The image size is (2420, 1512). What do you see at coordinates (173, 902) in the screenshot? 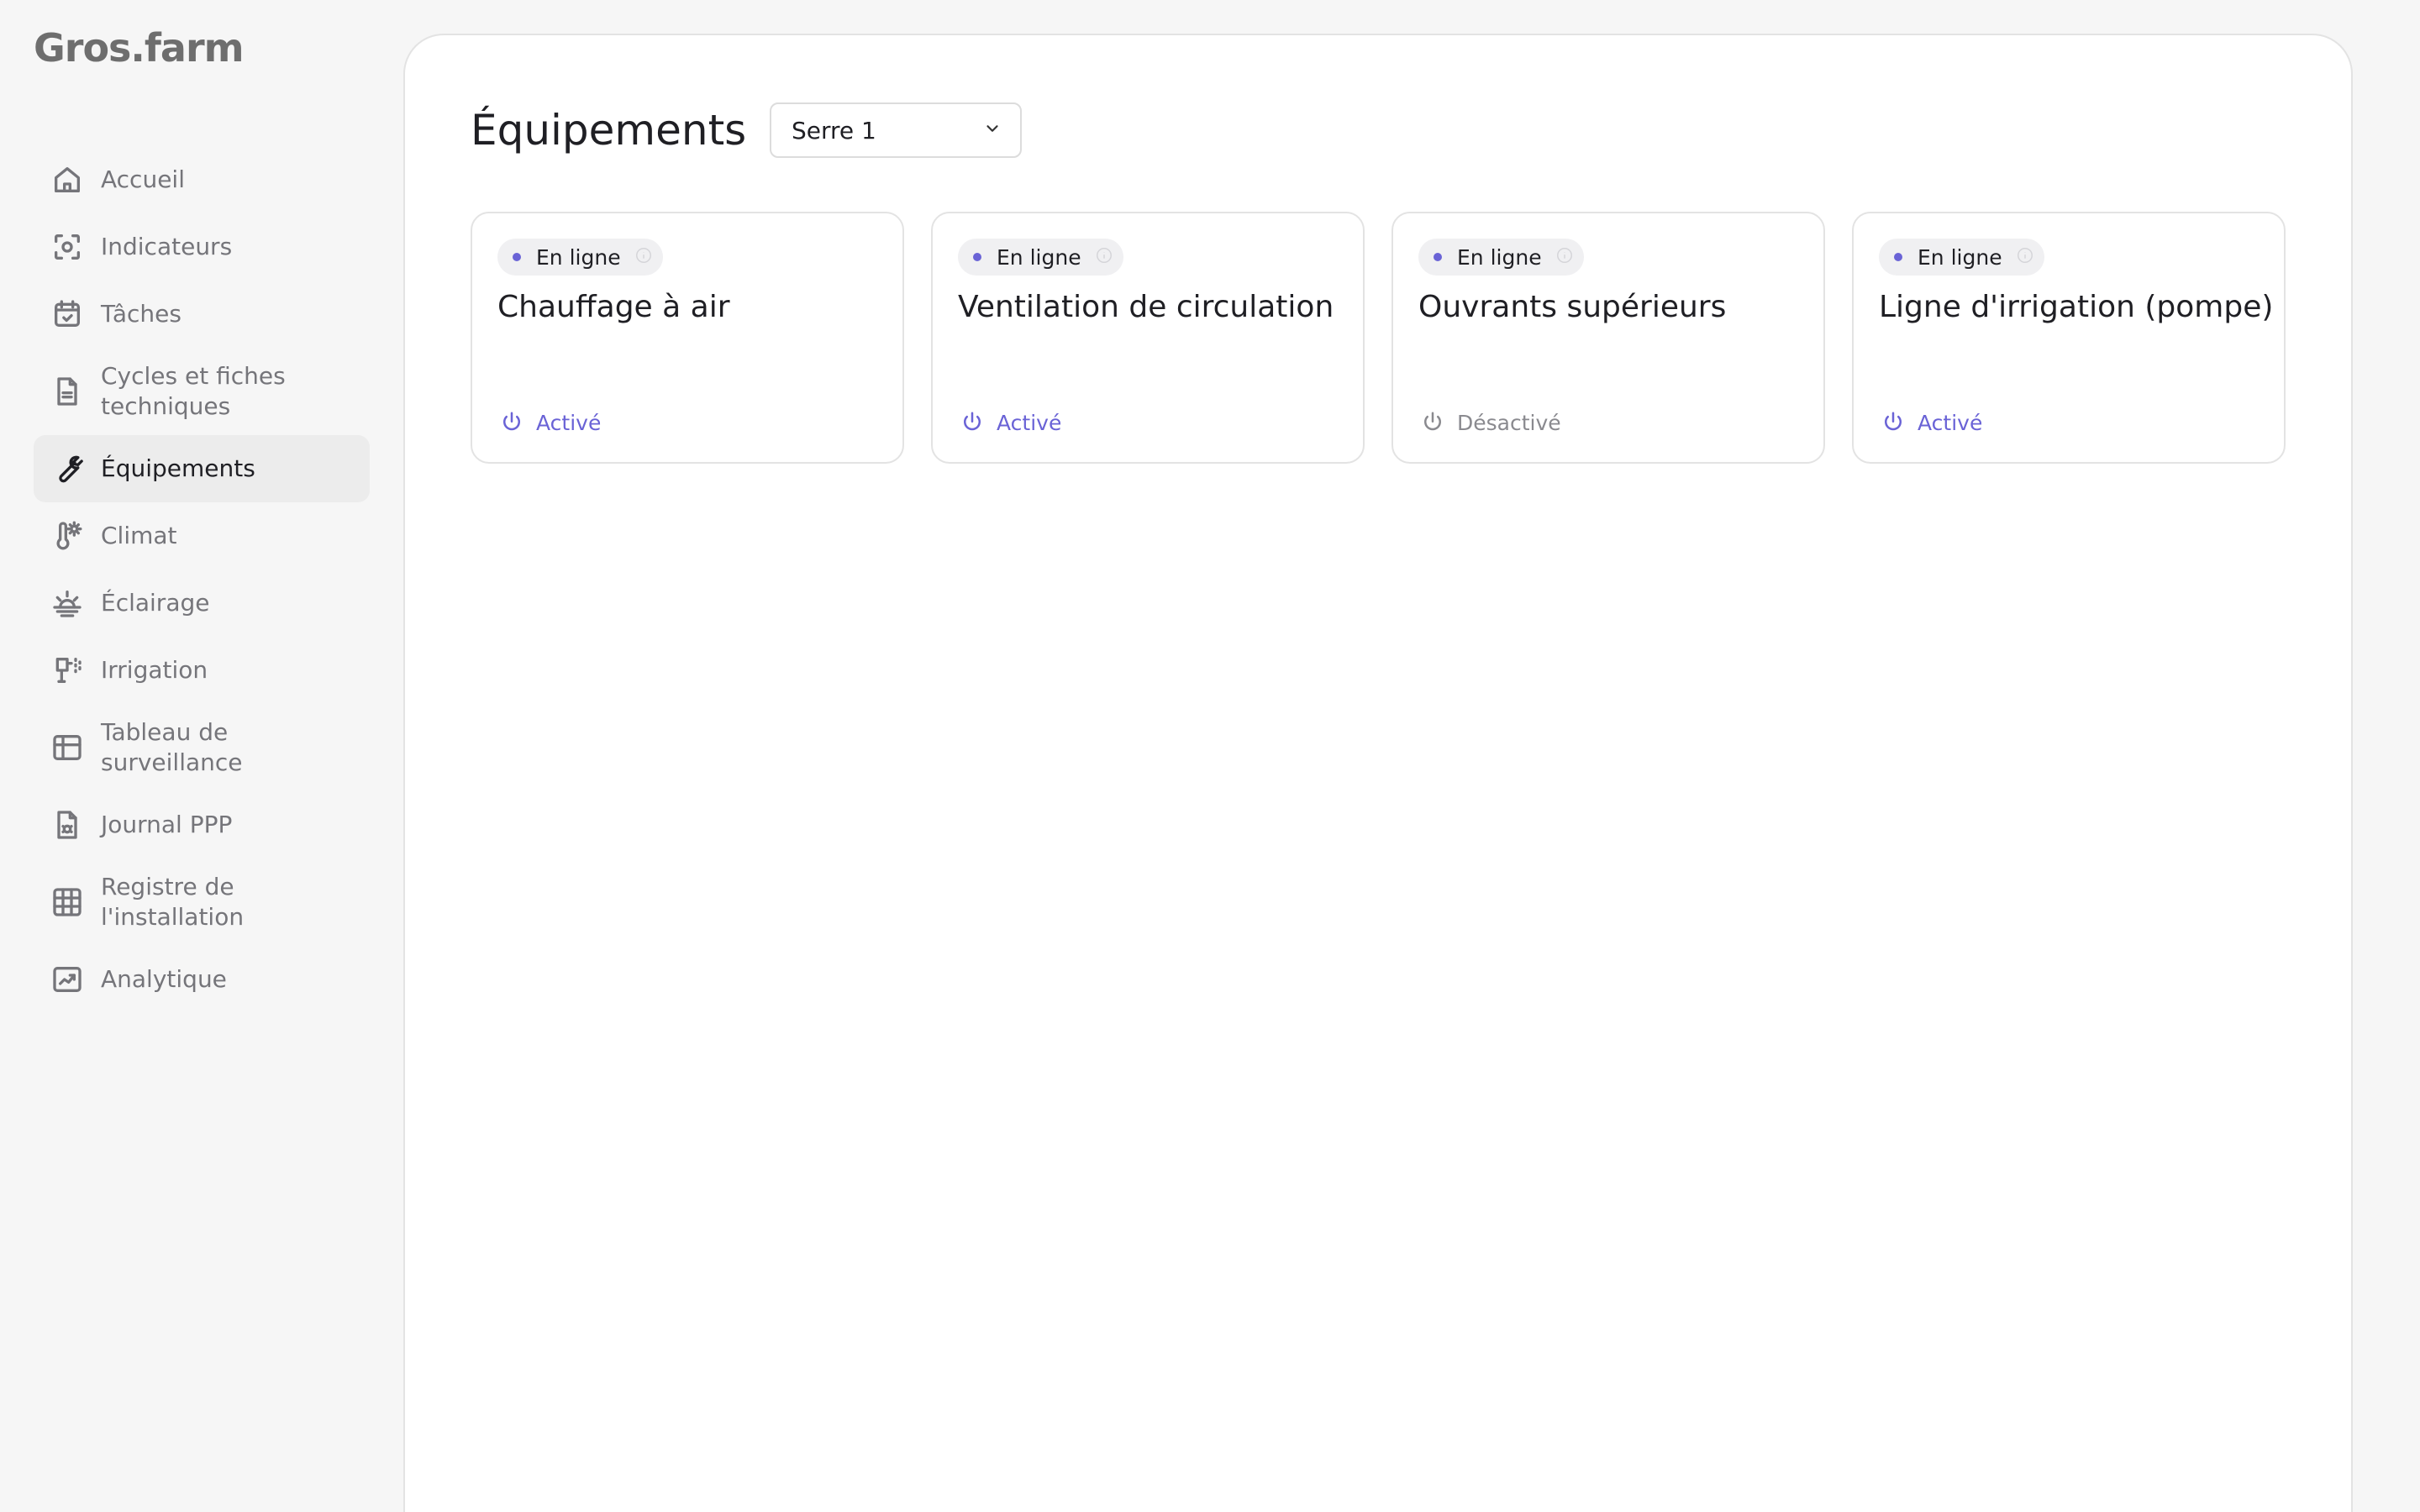
I see `sidebar-item-label: Registre de l'installation` at bounding box center [173, 902].